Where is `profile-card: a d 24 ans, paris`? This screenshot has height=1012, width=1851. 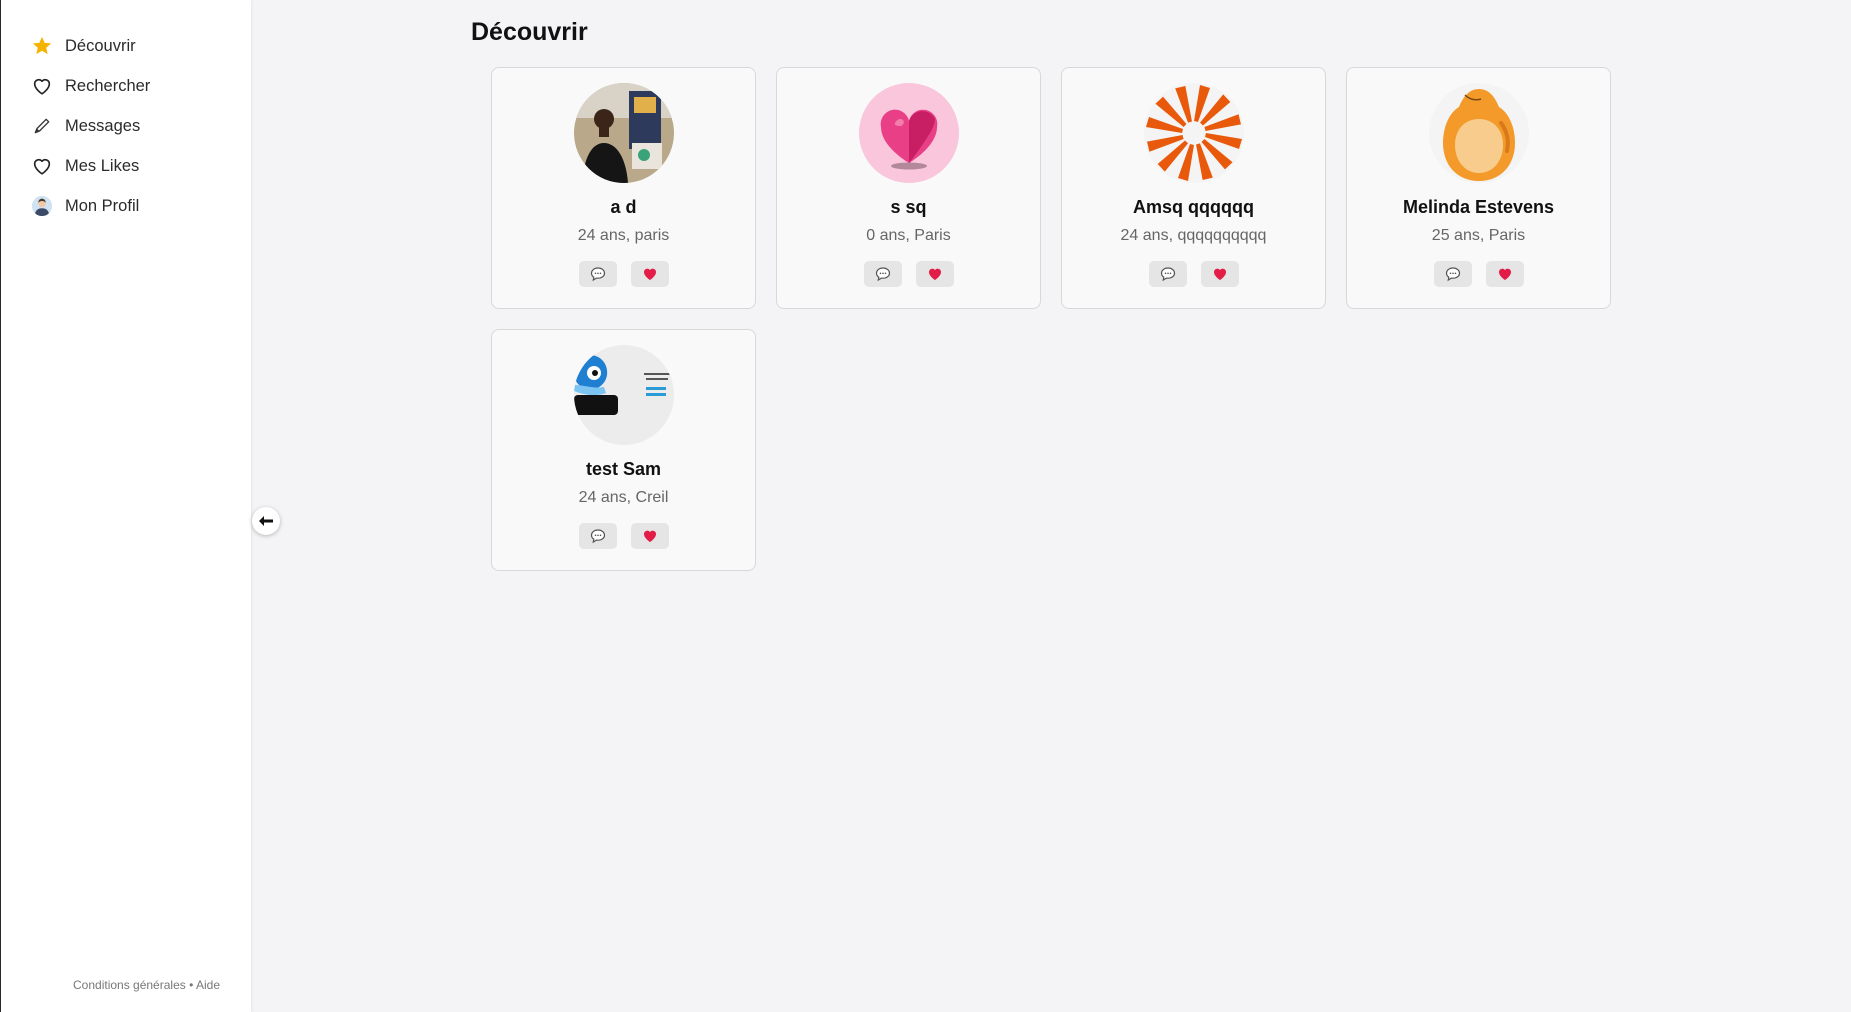 profile-card: a d 24 ans, paris is located at coordinates (623, 188).